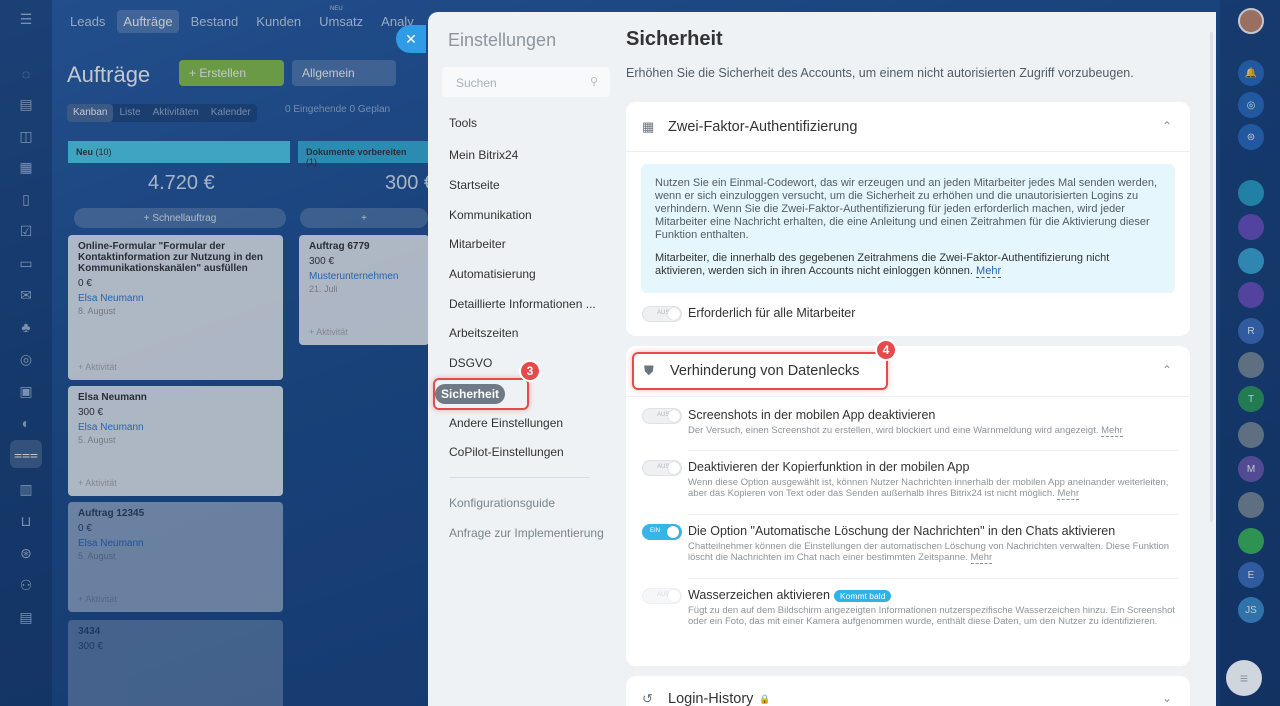 This screenshot has height=706, width=1280. What do you see at coordinates (674, 39) in the screenshot?
I see `page-title: Sicherheit` at bounding box center [674, 39].